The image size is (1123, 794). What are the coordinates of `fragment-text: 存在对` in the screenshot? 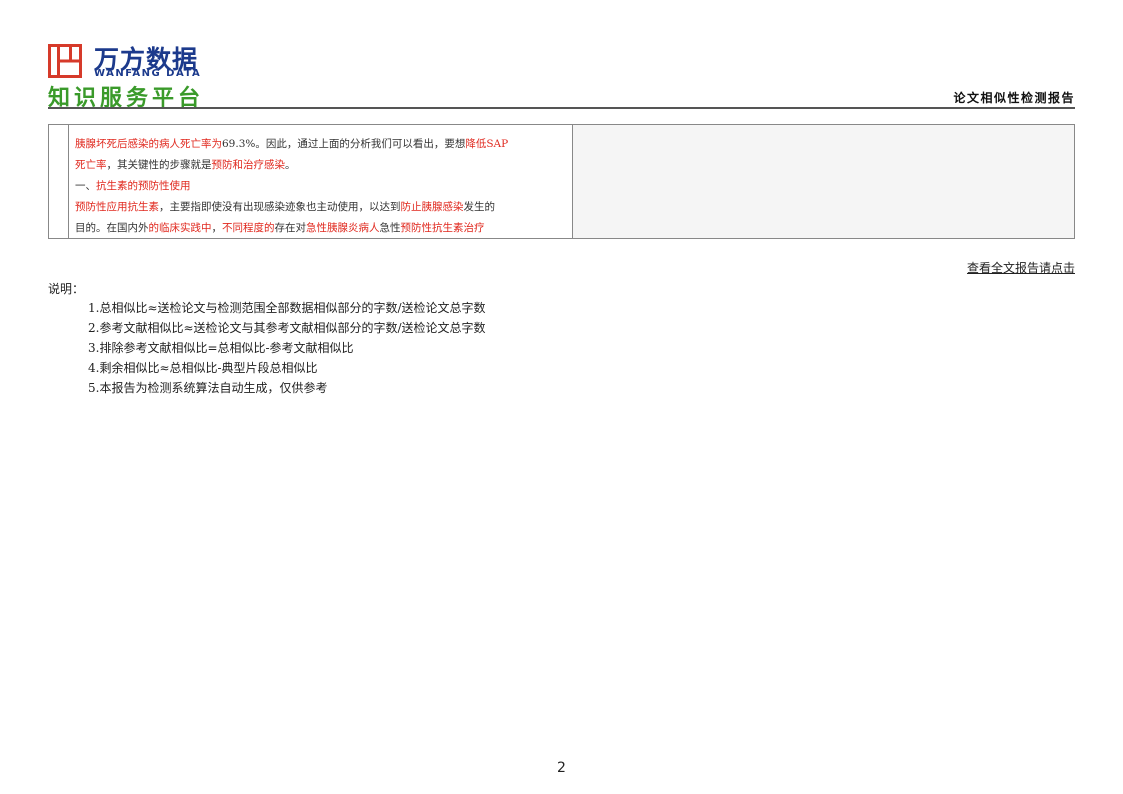 It's located at (290, 228).